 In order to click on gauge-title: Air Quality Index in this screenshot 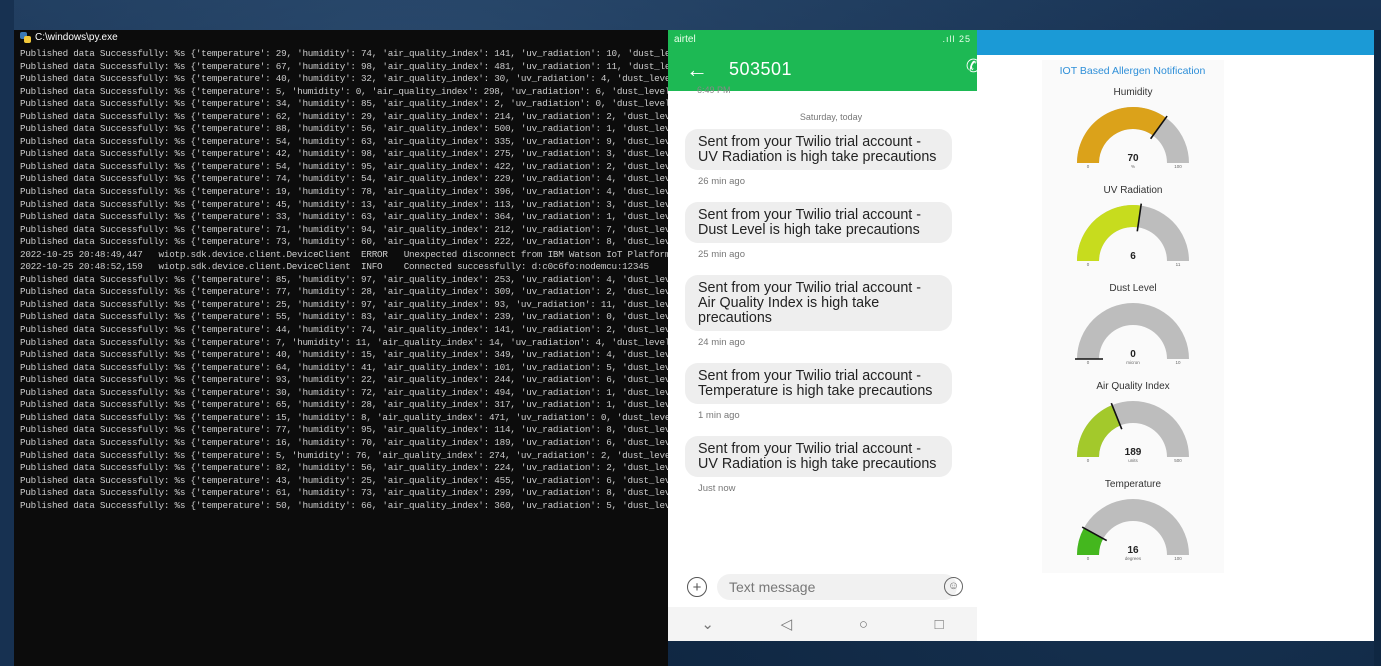, I will do `click(1133, 386)`.